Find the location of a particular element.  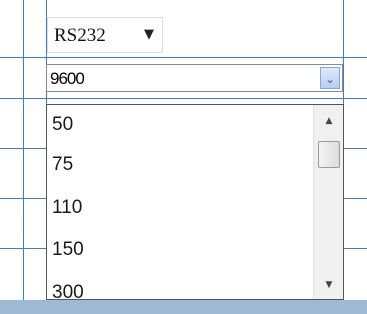

dropdown-scrollbar: ▲ ▼ is located at coordinates (328, 202).